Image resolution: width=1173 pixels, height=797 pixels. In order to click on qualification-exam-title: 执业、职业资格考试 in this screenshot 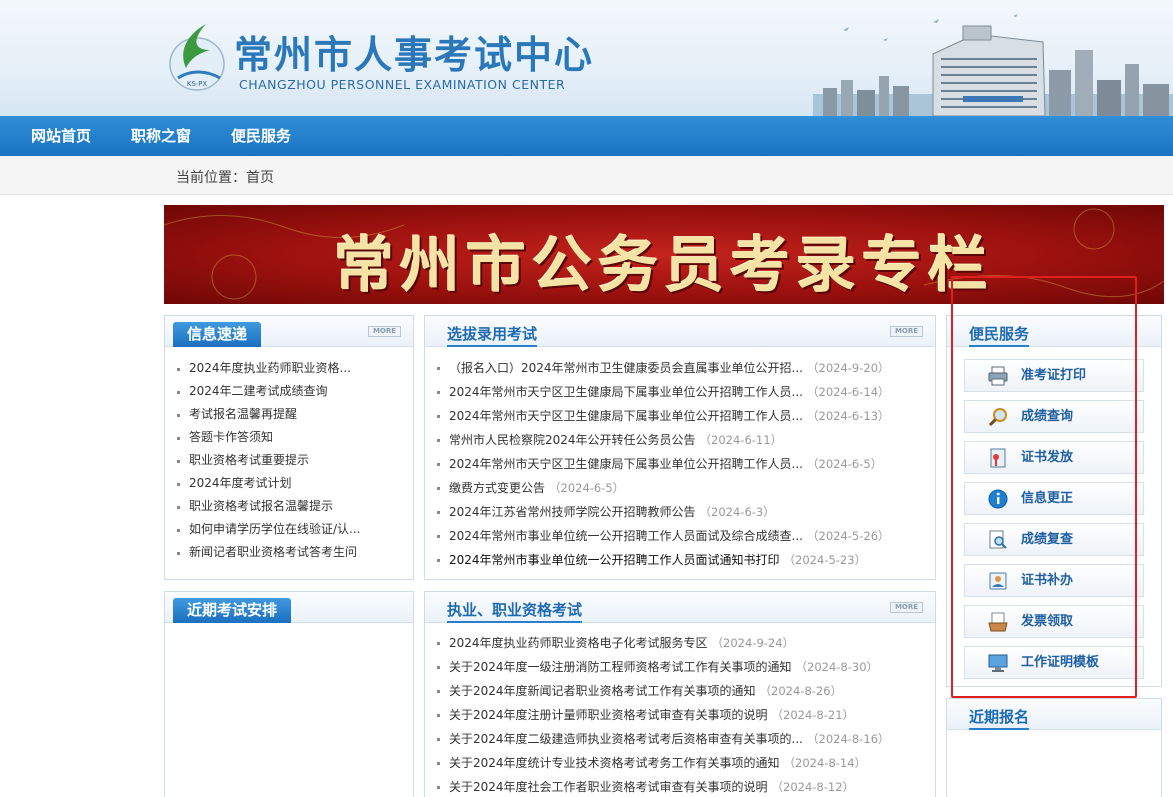, I will do `click(515, 610)`.